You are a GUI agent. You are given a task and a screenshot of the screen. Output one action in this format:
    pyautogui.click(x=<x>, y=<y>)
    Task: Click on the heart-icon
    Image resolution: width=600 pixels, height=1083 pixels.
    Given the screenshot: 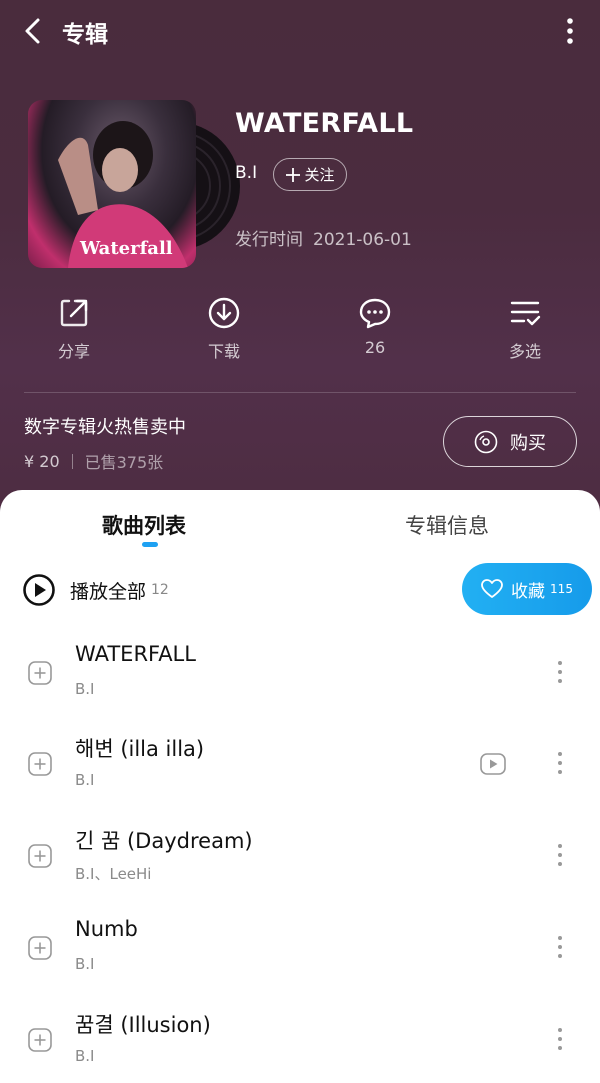 What is the action you would take?
    pyautogui.click(x=492, y=588)
    